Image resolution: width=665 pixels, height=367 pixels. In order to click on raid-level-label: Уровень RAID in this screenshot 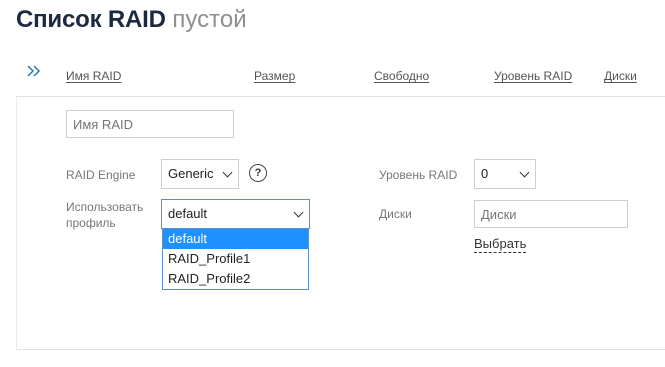, I will do `click(418, 175)`.